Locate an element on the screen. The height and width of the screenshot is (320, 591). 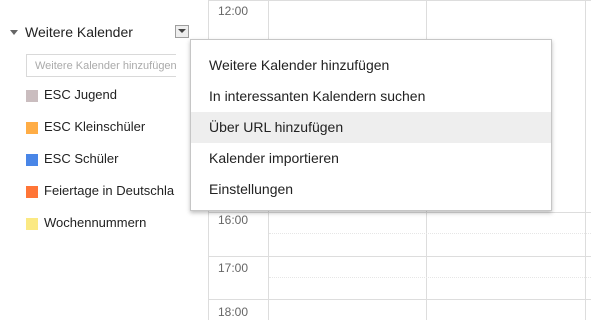
menu-item-import-calendar: Kalender importieren is located at coordinates (371, 158).